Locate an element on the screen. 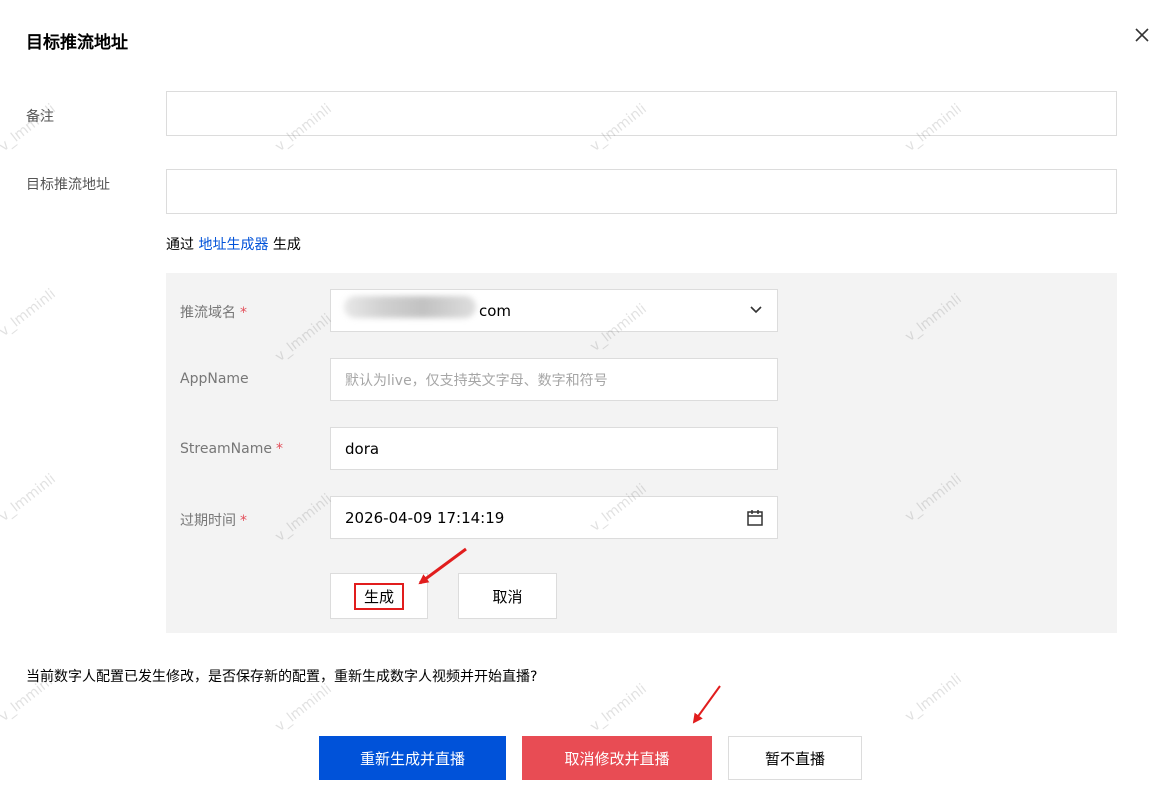 The width and height of the screenshot is (1164, 807). generate-button: 生成 is located at coordinates (379, 596).